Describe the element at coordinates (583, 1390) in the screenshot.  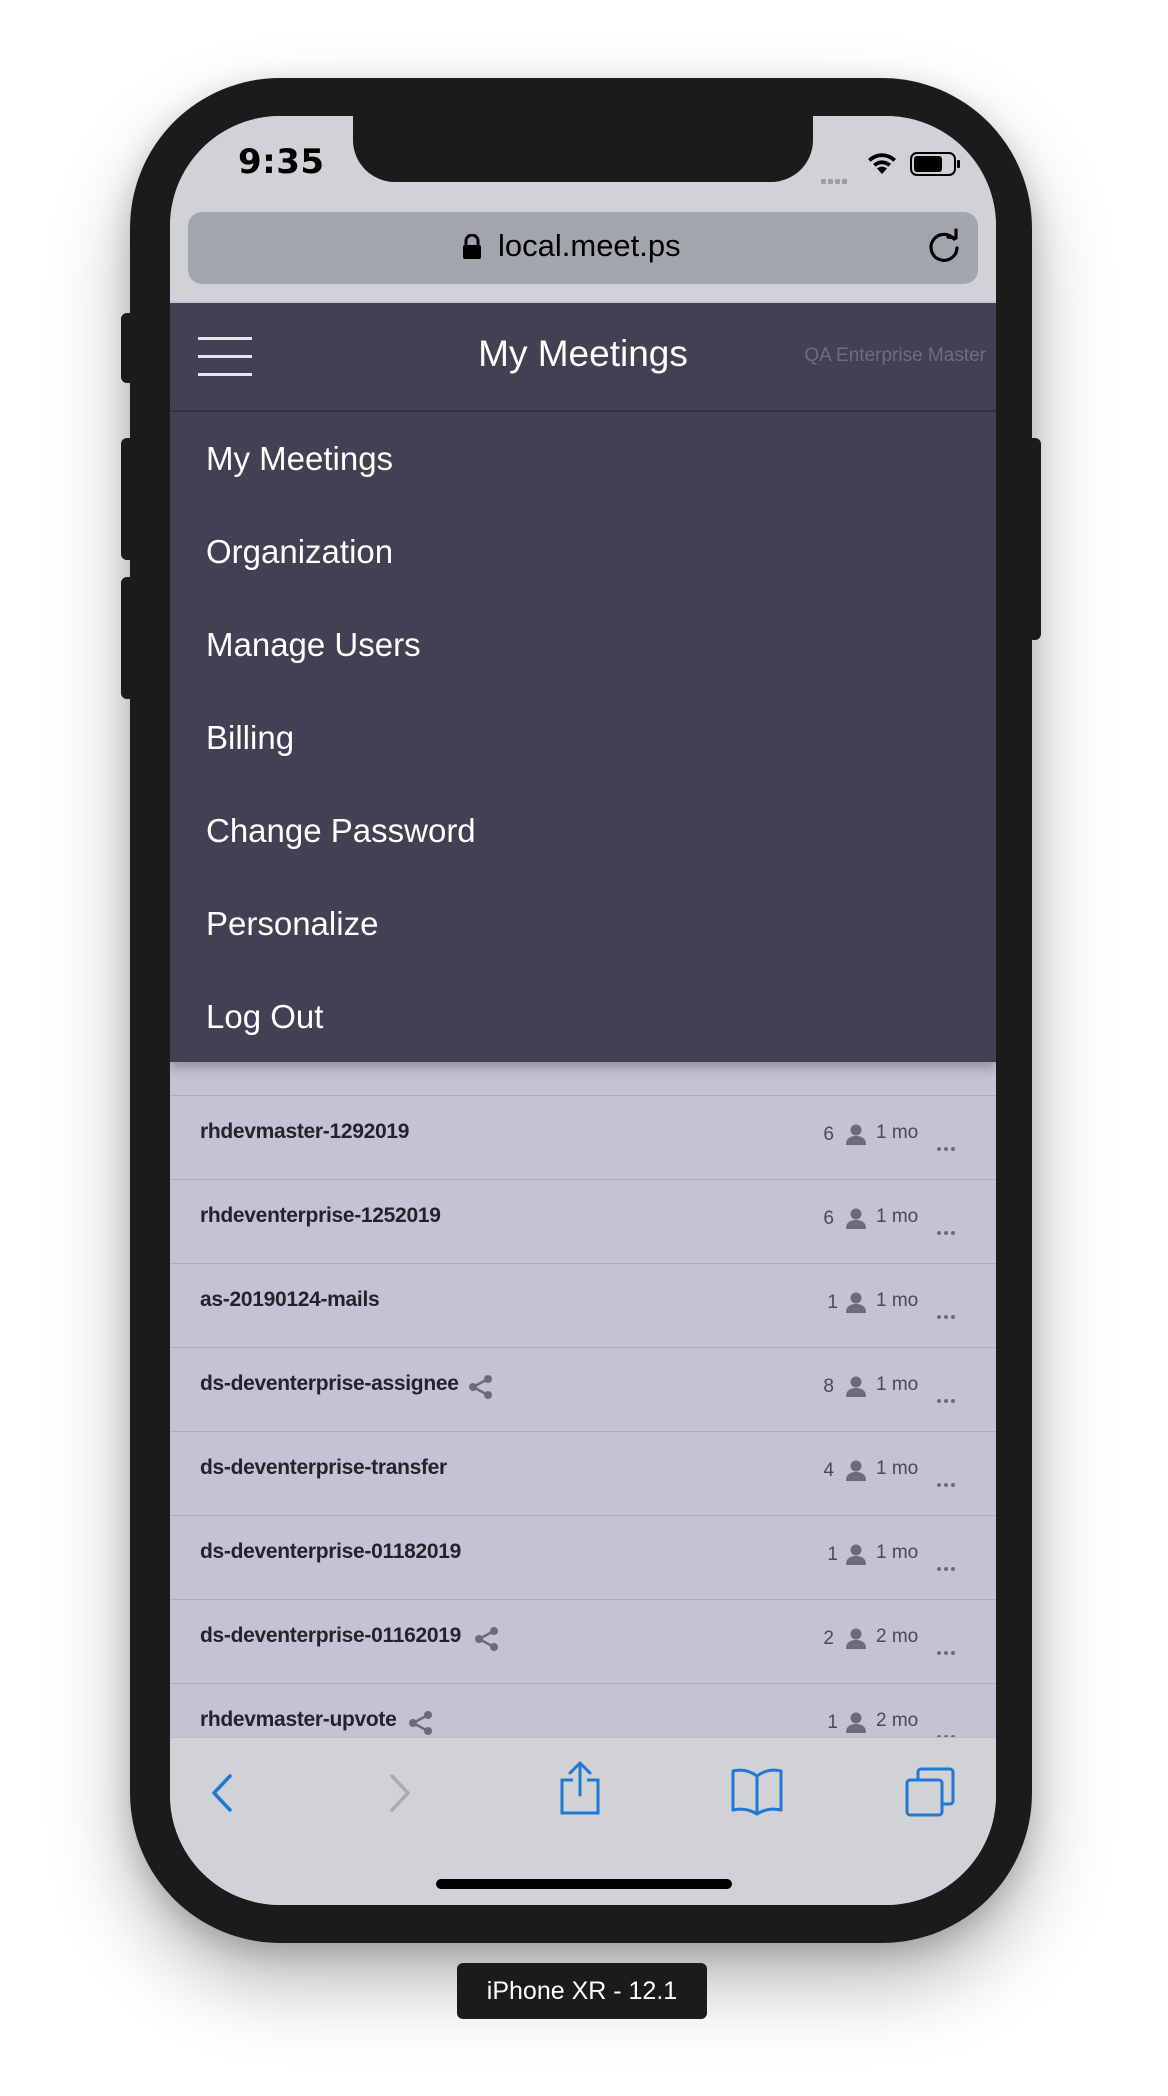
I see `meeting-row: ds-deventerprise-assignee 8 1 mo` at that location.